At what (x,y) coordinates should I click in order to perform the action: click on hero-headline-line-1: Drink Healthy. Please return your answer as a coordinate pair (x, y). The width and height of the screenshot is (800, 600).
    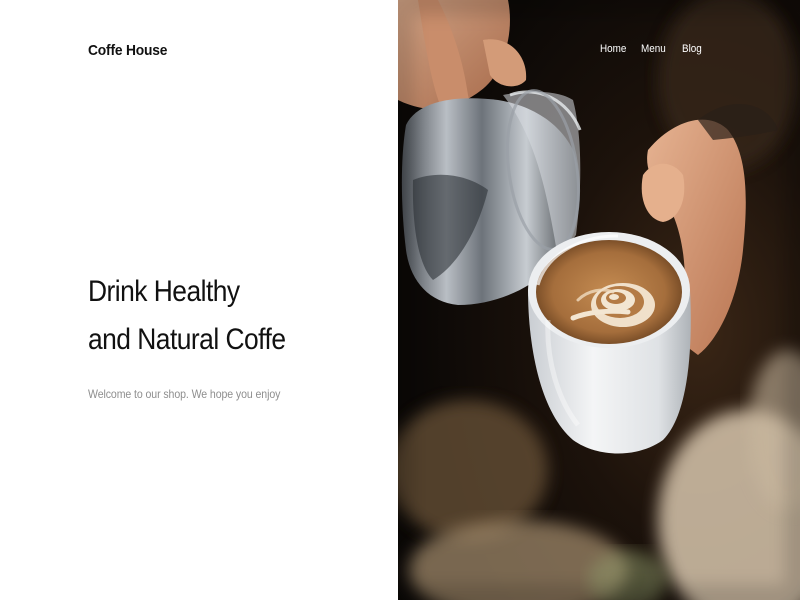
    Looking at the image, I should click on (164, 291).